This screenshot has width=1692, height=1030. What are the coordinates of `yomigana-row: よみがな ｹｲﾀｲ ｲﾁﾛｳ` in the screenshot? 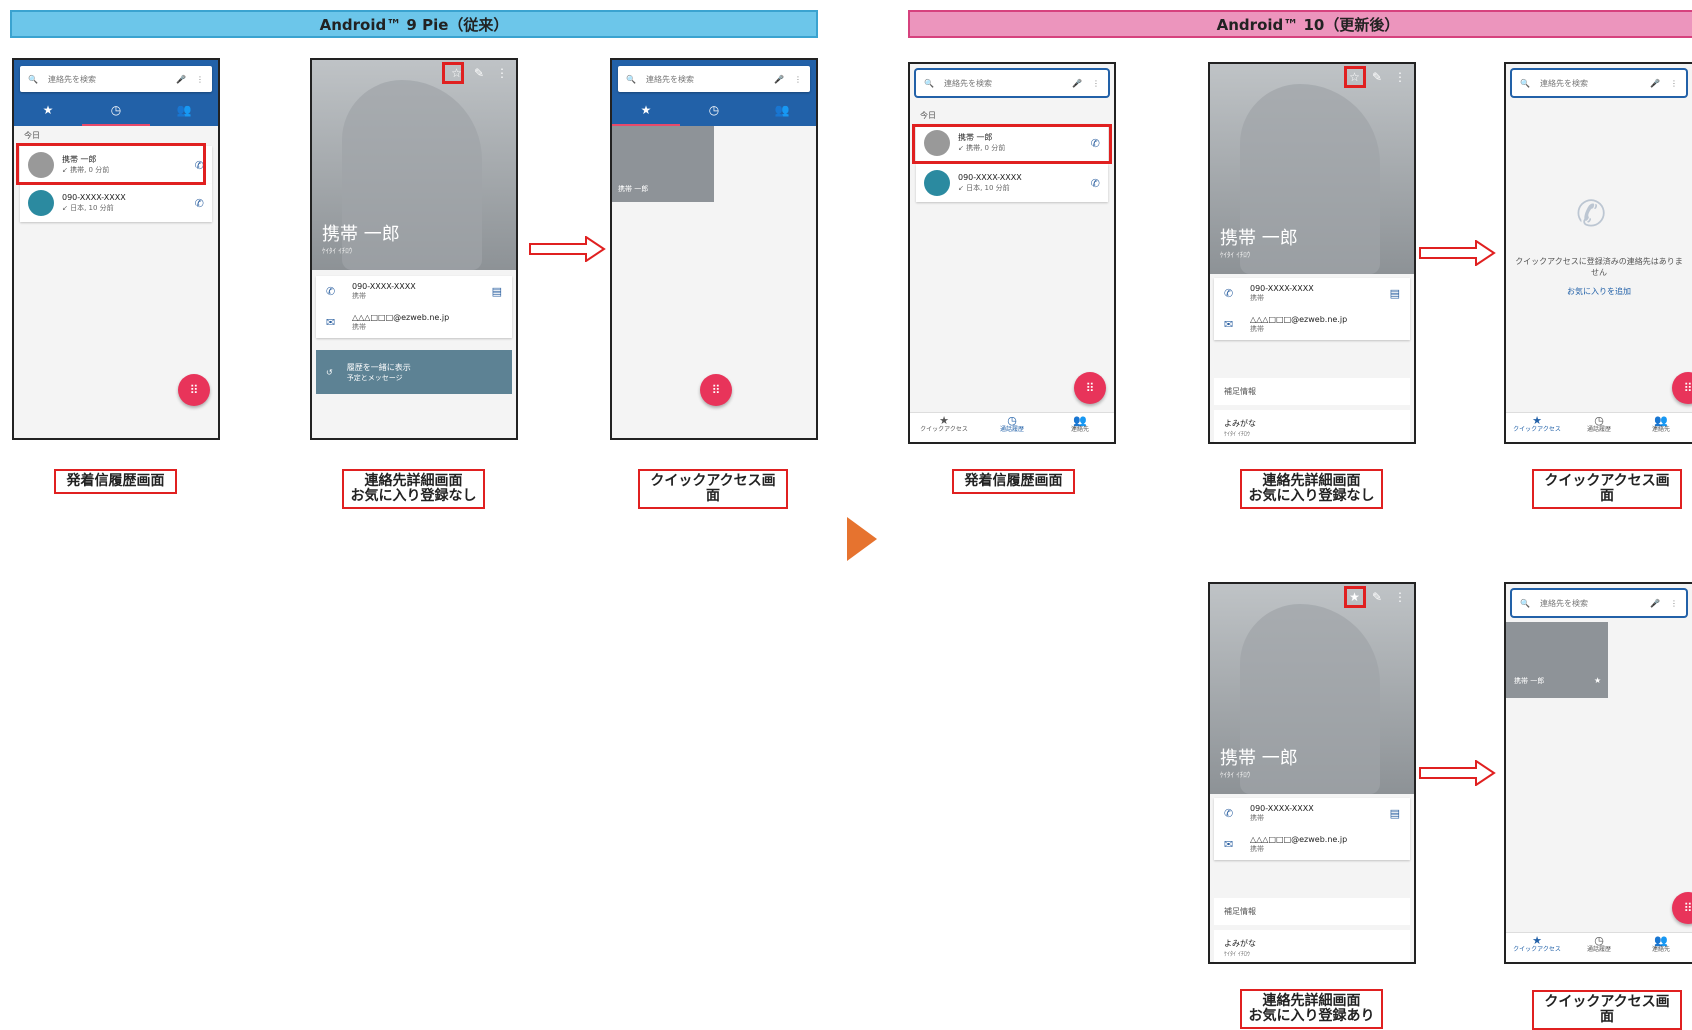 It's located at (1312, 946).